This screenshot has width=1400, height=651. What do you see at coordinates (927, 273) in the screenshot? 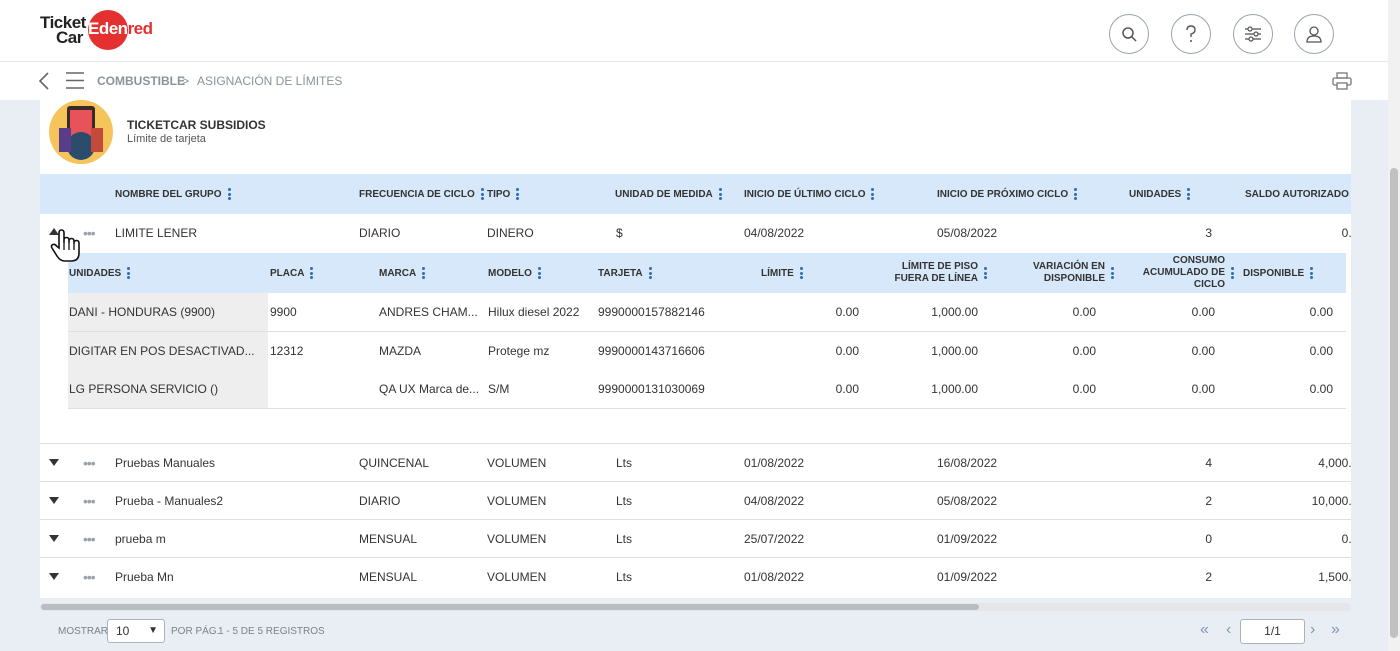
I see `sub-col-header-piso: LÍMITE DE PISO FUERA DE LÍNEA` at bounding box center [927, 273].